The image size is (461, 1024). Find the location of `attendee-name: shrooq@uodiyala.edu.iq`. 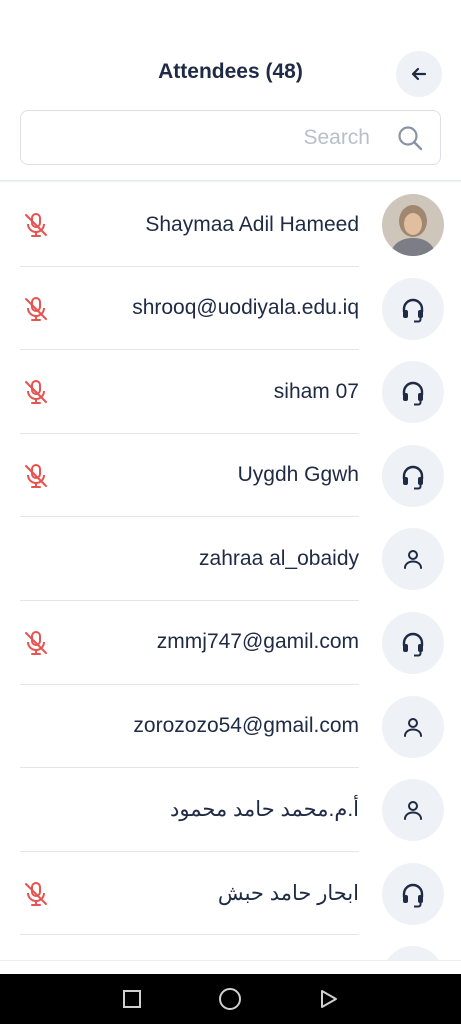

attendee-name: shrooq@uodiyala.edu.iq is located at coordinates (245, 308).